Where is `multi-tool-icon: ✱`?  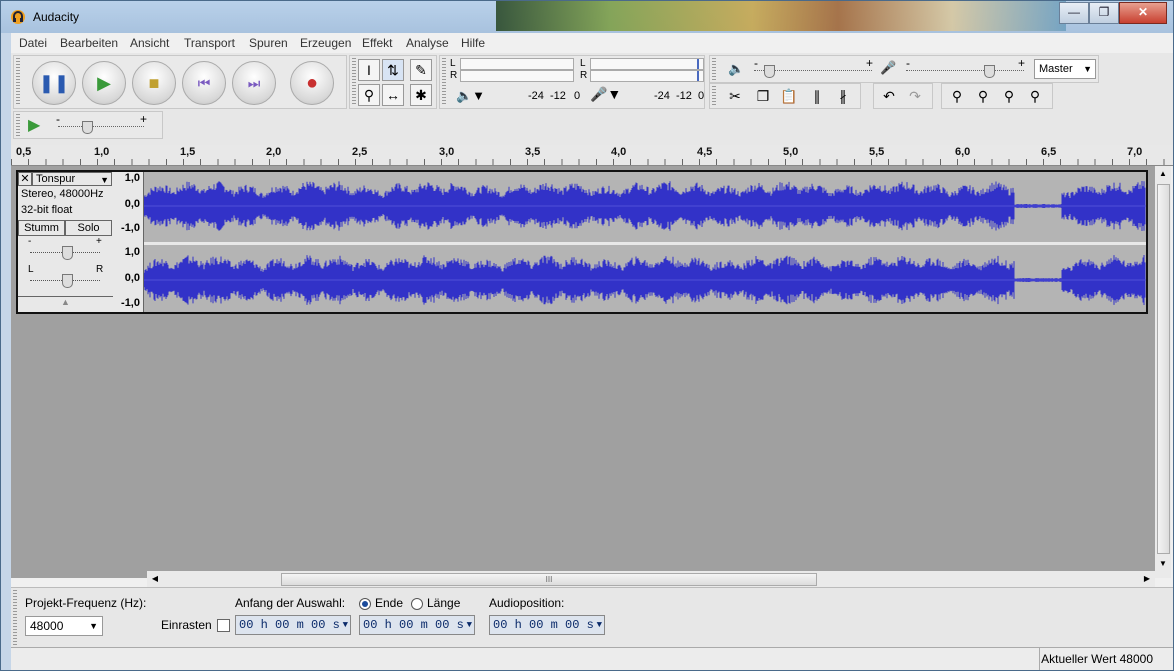
multi-tool-icon: ✱ is located at coordinates (421, 95).